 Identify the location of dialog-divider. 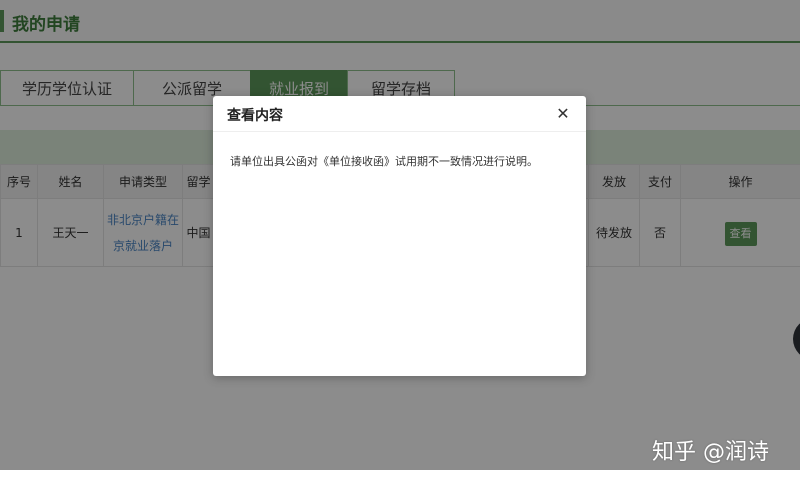
(399, 131).